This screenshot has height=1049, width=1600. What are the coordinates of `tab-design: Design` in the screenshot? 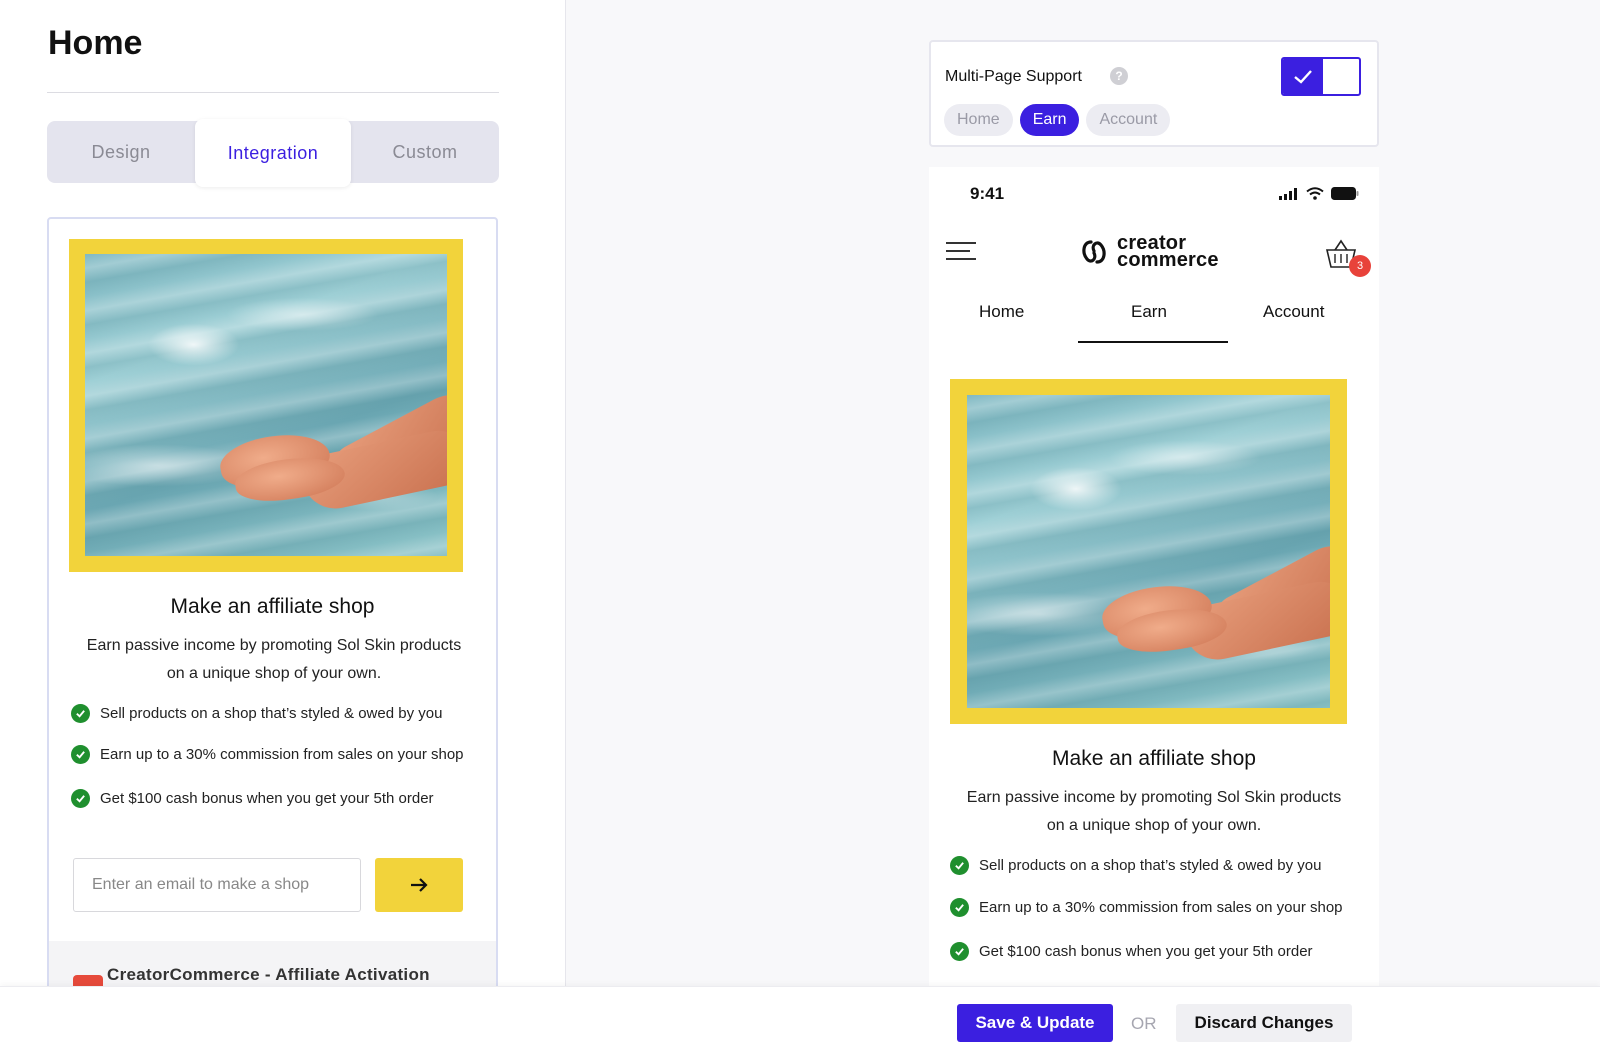 It's located at (121, 152).